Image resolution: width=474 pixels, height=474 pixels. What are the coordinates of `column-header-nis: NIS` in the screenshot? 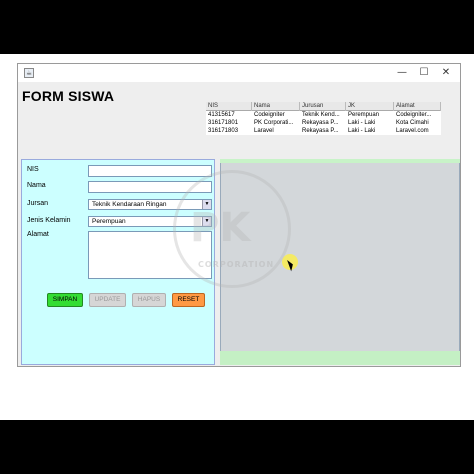 It's located at (229, 106).